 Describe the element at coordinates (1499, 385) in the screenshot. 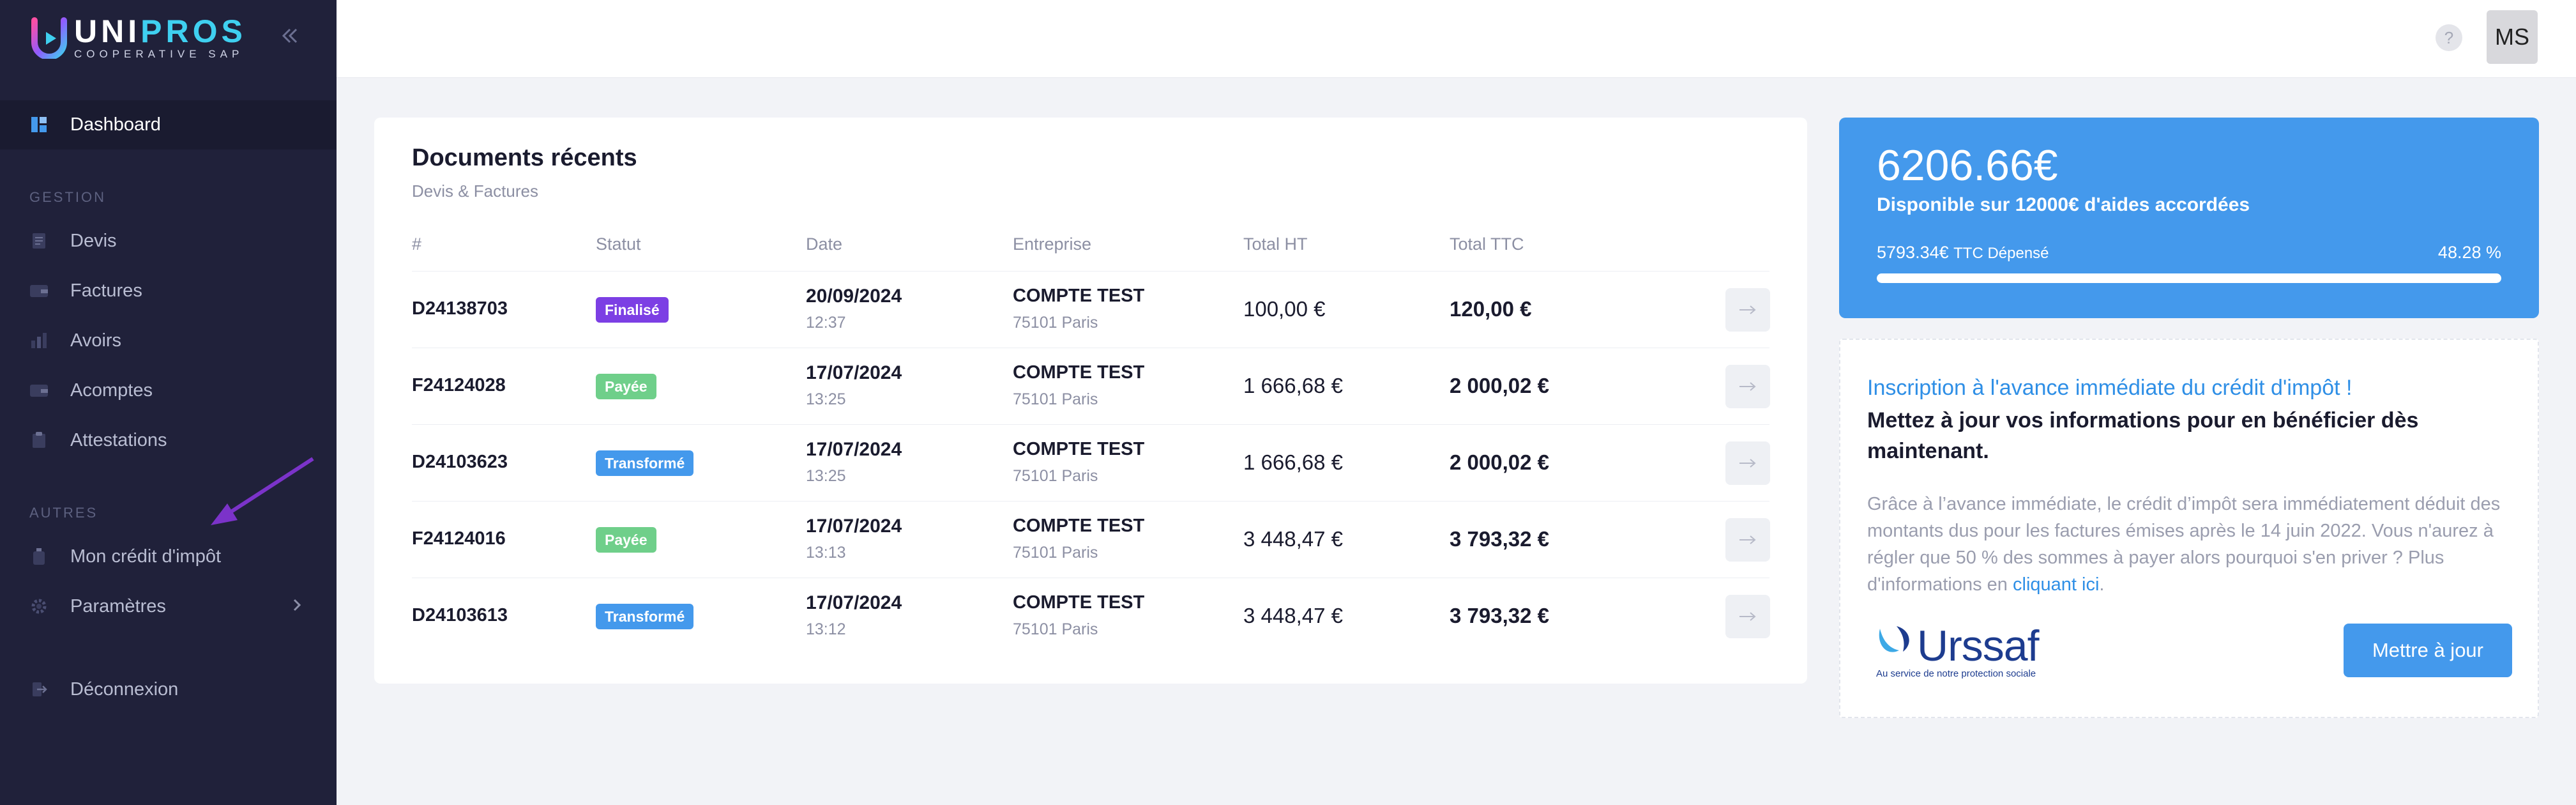

I see `total-ttc: 2 000,02 €` at that location.